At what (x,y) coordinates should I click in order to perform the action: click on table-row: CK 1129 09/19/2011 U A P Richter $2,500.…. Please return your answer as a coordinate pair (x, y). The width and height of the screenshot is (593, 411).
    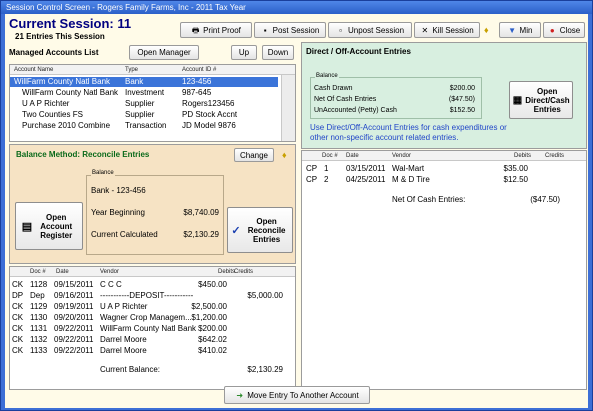
    Looking at the image, I should click on (152, 307).